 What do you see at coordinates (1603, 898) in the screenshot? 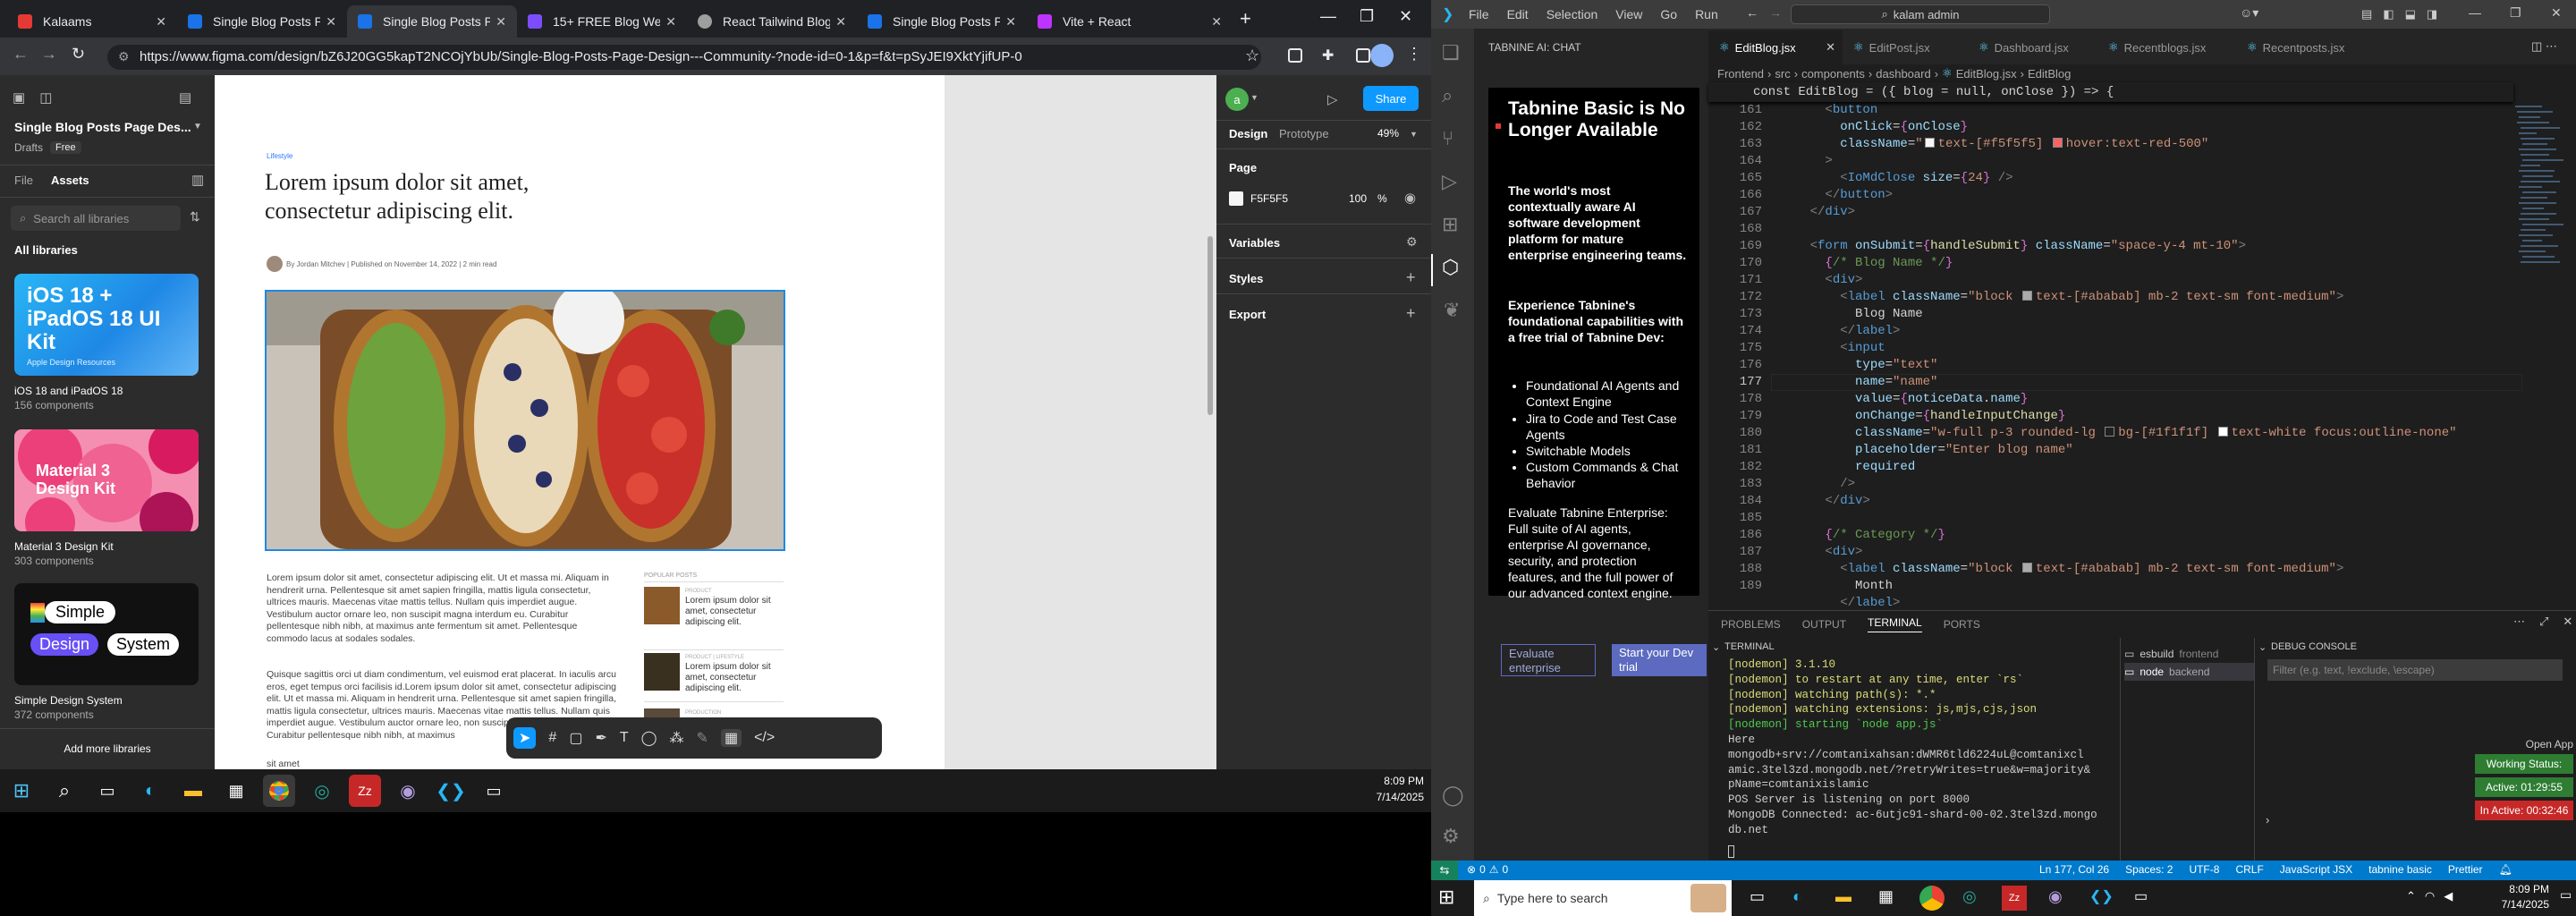
I see `taskbar-search-input: ⌕ Type here to search` at bounding box center [1603, 898].